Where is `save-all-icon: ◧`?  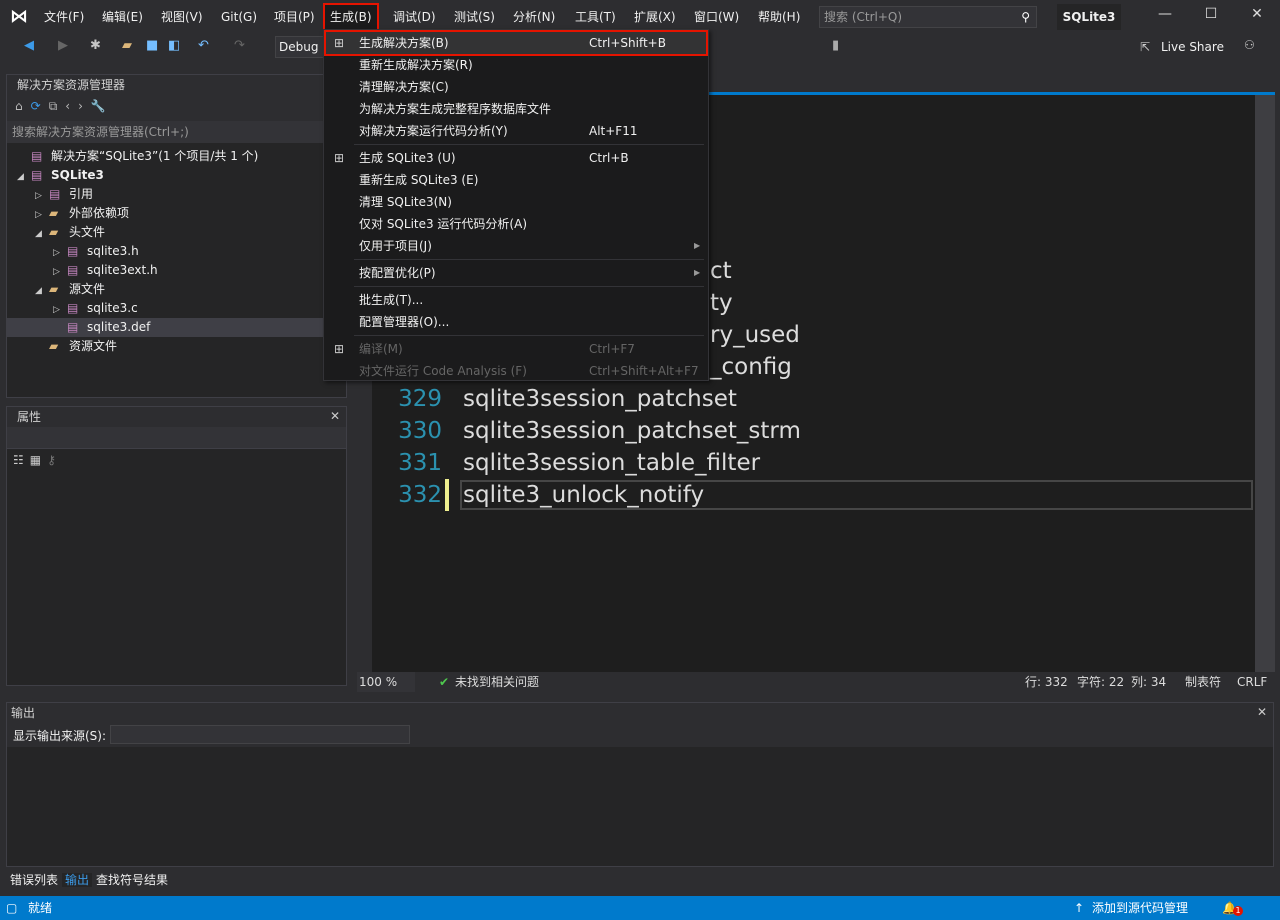
save-all-icon: ◧ is located at coordinates (174, 45).